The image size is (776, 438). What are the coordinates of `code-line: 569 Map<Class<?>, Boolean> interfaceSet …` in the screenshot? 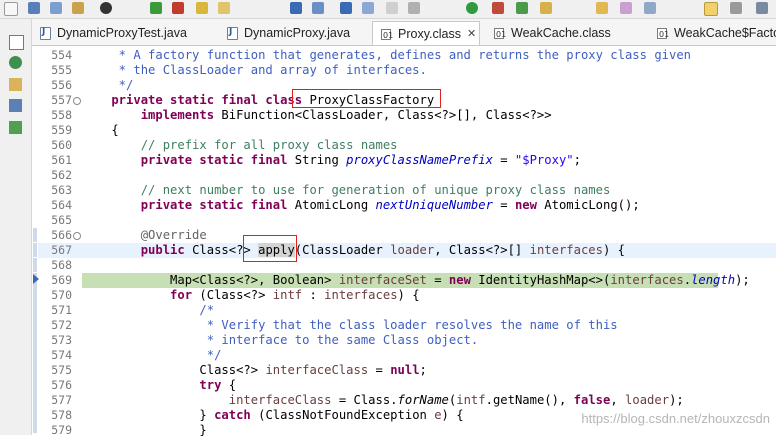 It's located at (400, 280).